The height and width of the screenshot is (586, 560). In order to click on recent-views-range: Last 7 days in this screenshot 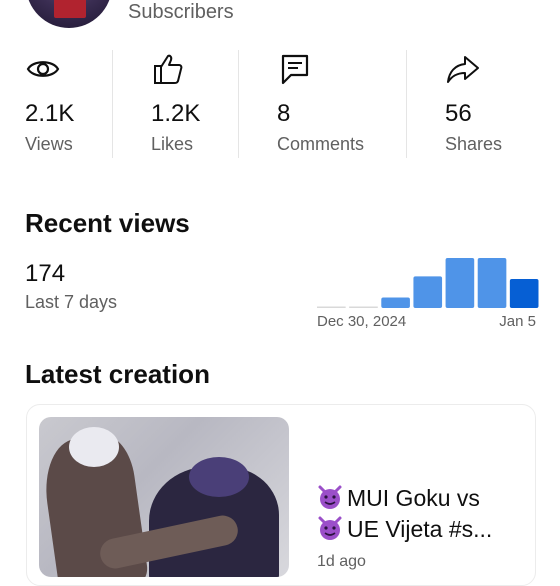, I will do `click(71, 302)`.